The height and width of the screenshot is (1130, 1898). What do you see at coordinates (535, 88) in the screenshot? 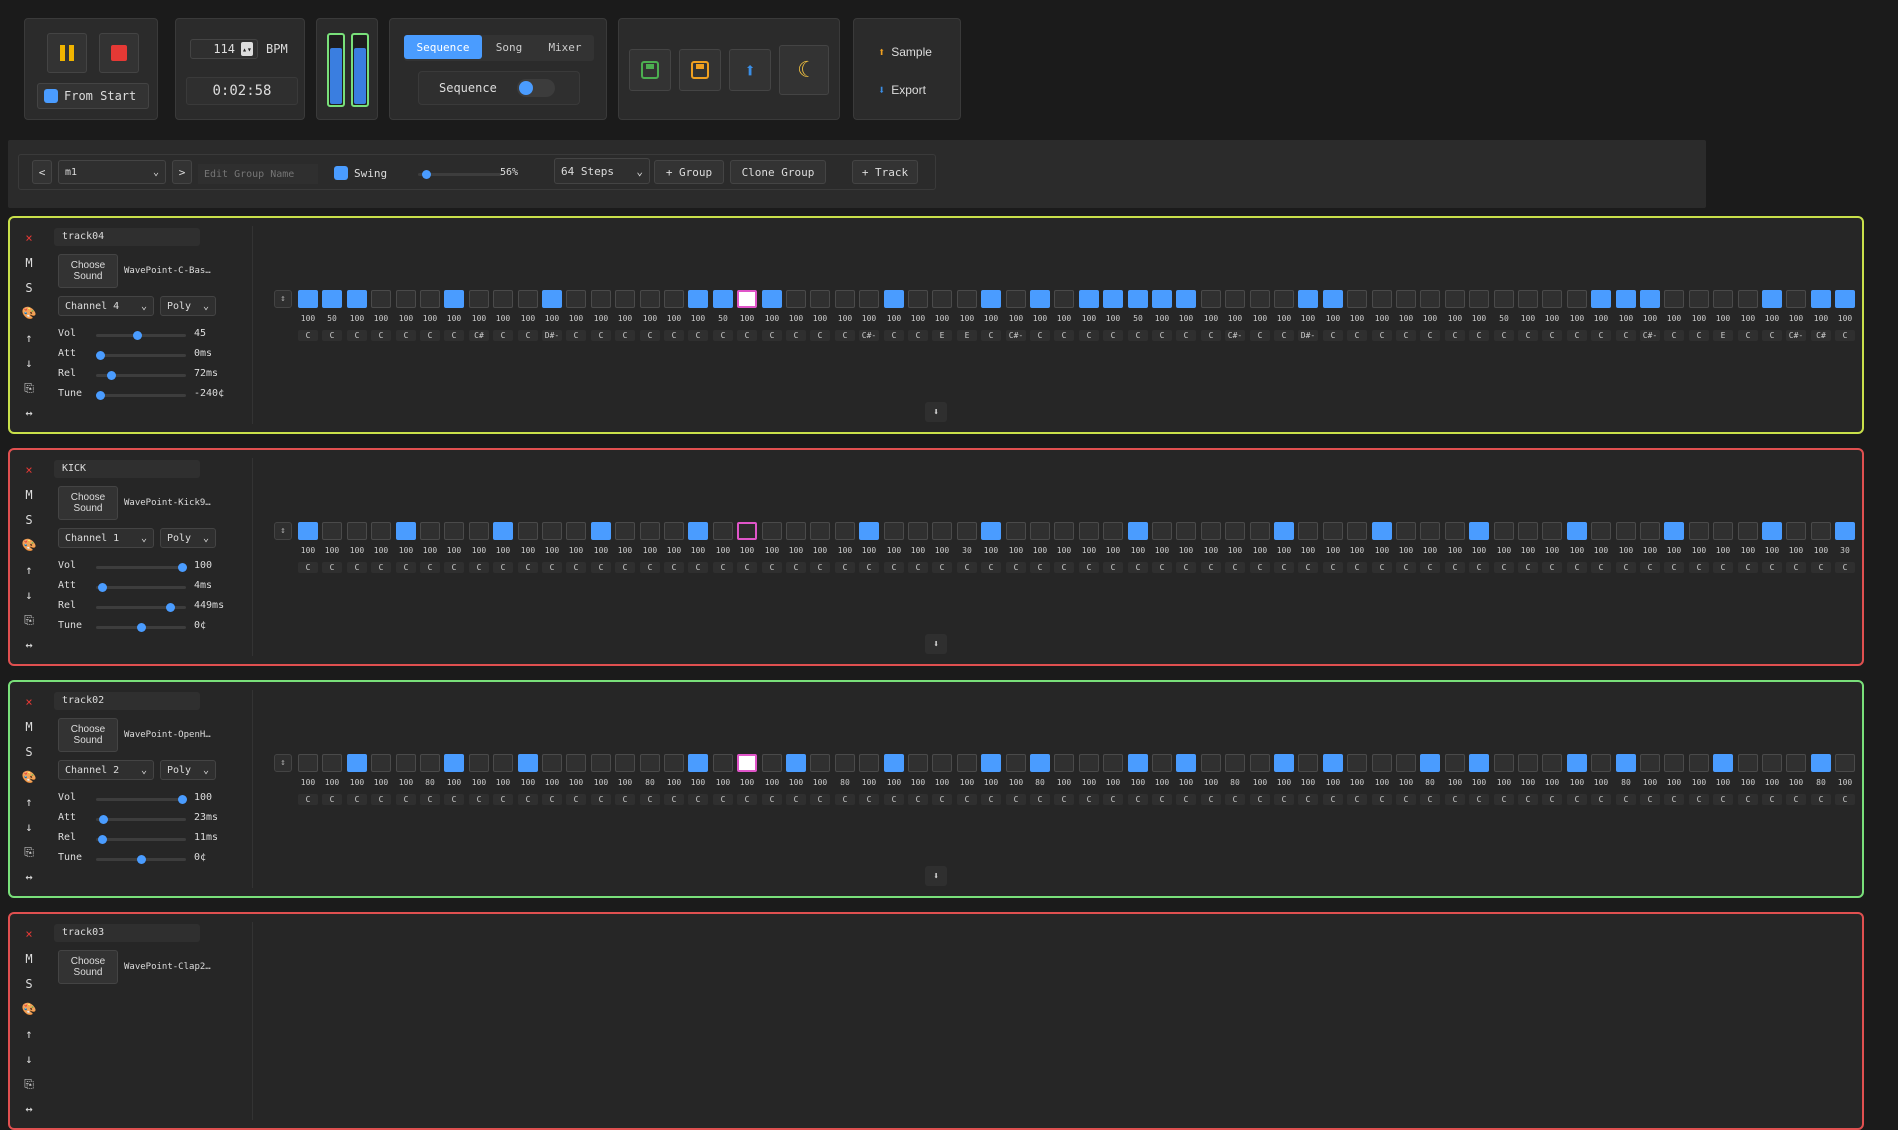
I see `sequence-toggle` at bounding box center [535, 88].